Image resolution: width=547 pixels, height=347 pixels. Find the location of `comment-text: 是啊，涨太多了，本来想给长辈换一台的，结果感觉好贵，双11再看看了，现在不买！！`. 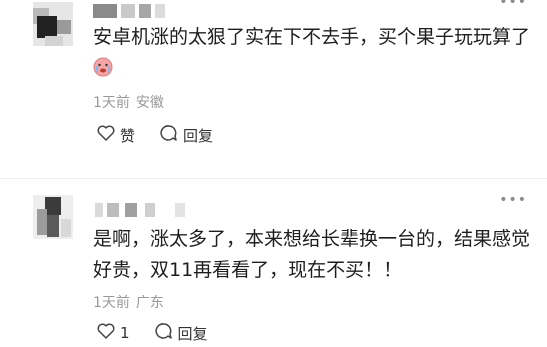

comment-text: 是啊，涨太多了，本来想给长辈换一台的，结果感觉好贵，双11再看看了，现在不买！！ is located at coordinates (312, 254).